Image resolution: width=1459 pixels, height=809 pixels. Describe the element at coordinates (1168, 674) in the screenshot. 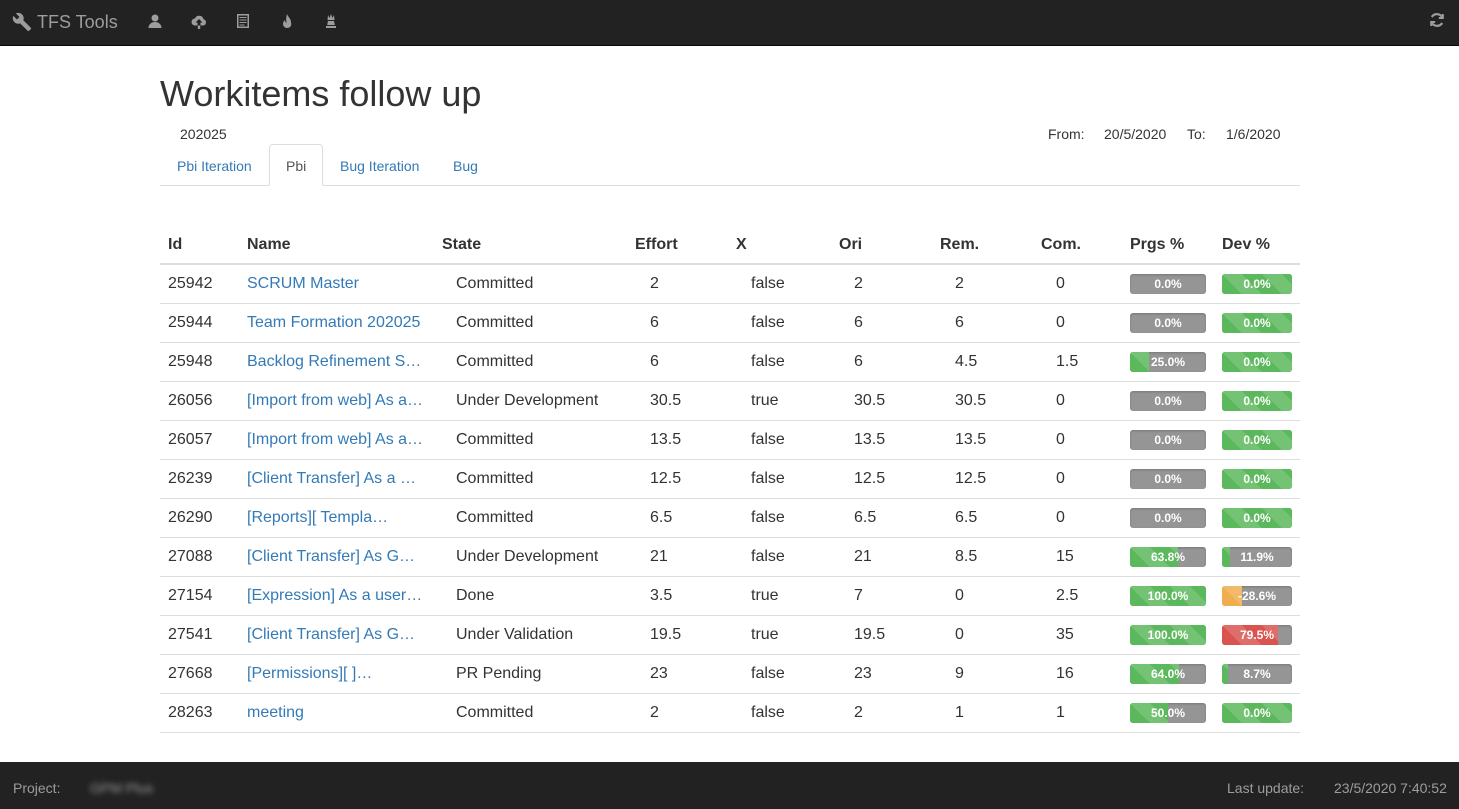

I see `progress-bar-label: 64.0%` at that location.